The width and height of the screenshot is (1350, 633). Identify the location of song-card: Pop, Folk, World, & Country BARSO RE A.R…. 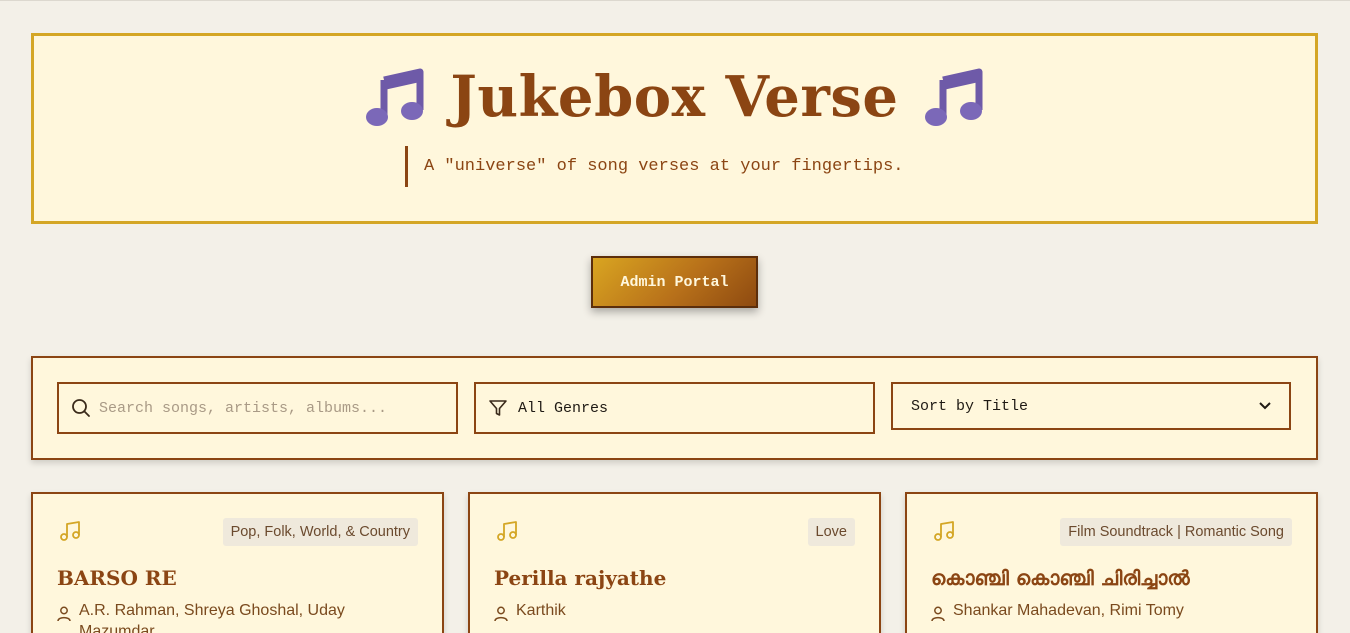
(237, 562).